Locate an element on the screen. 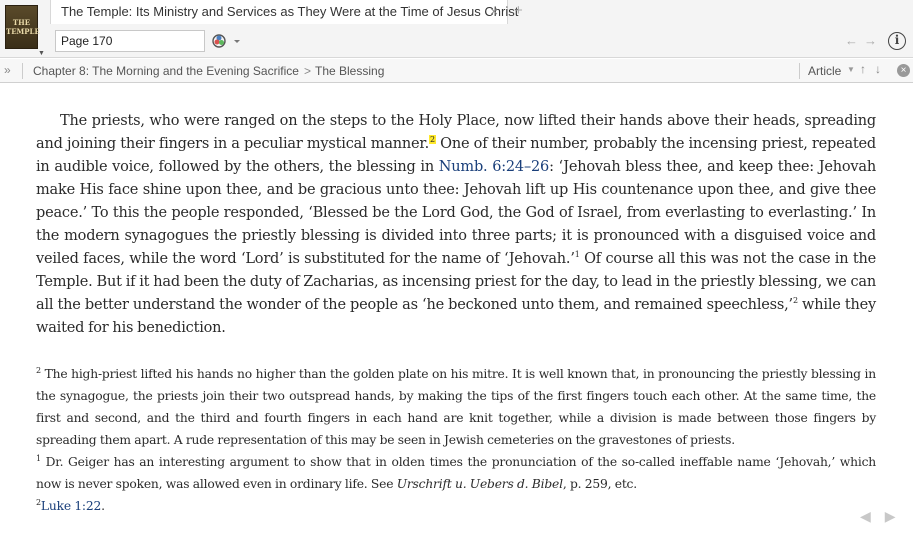  chevron-down-icon: ▼ is located at coordinates (851, 69).